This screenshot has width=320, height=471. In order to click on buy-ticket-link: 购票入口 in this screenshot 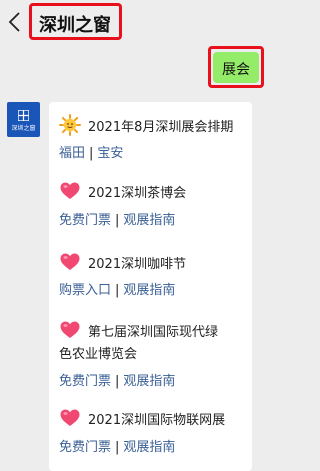, I will do `click(85, 290)`.